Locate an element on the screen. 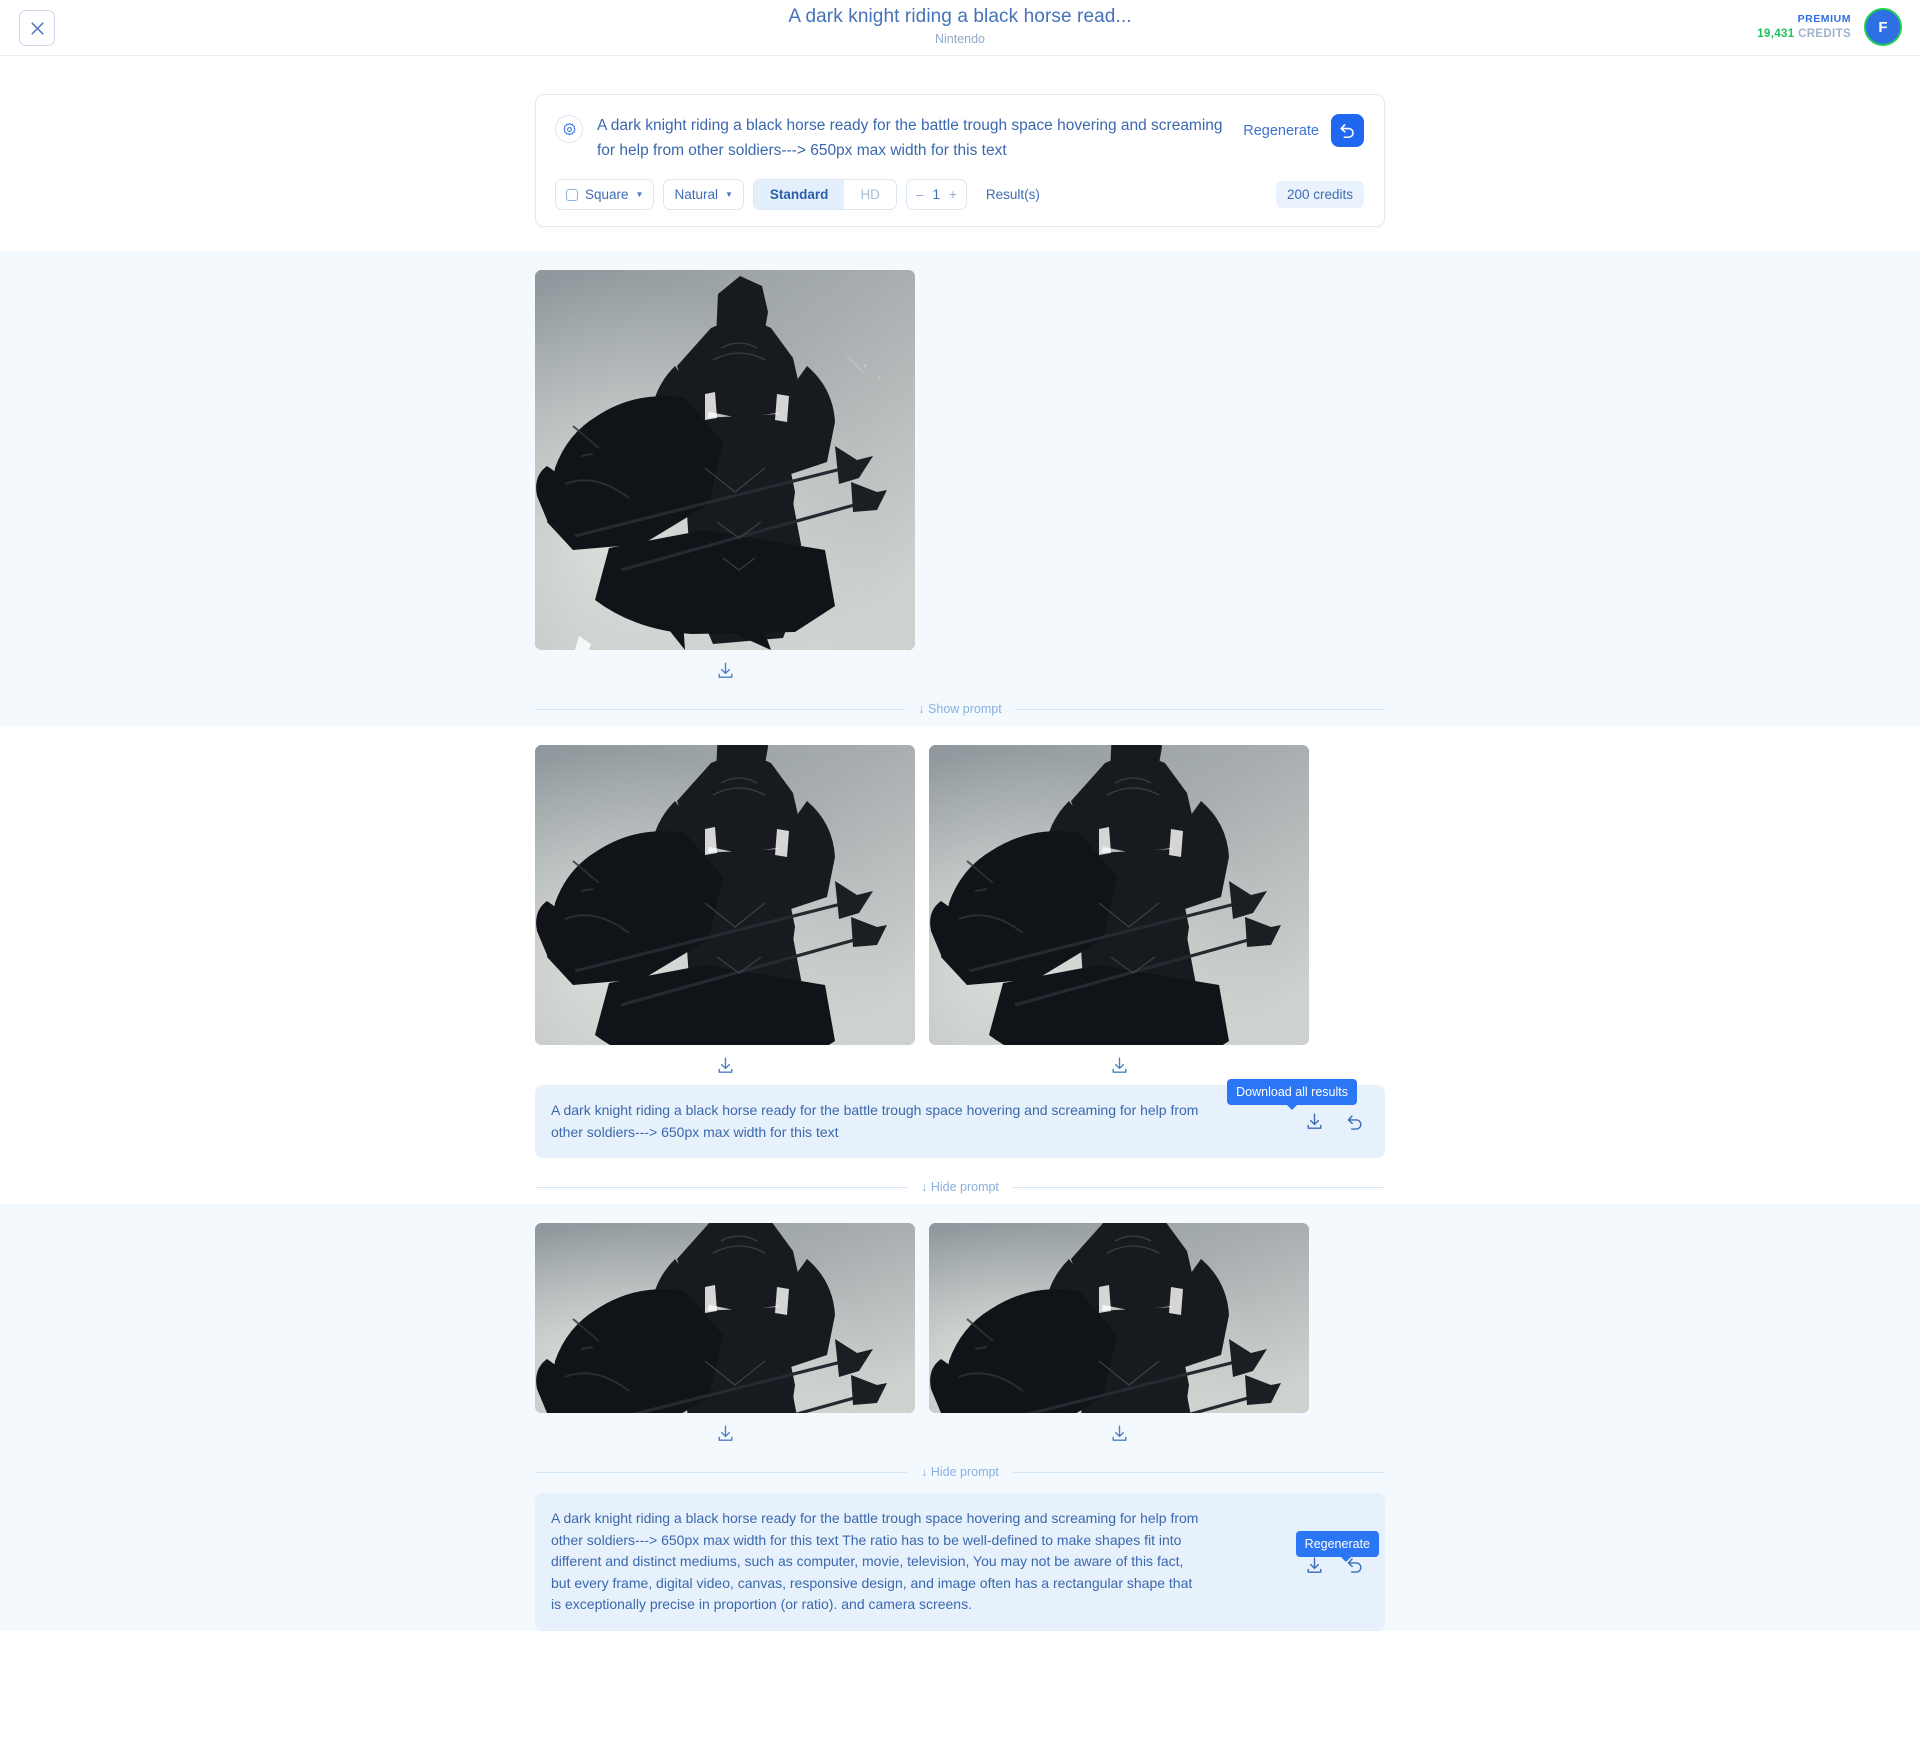 The width and height of the screenshot is (1920, 1738). credits-block: PREMIUM 19,431 CREDITS is located at coordinates (1804, 27).